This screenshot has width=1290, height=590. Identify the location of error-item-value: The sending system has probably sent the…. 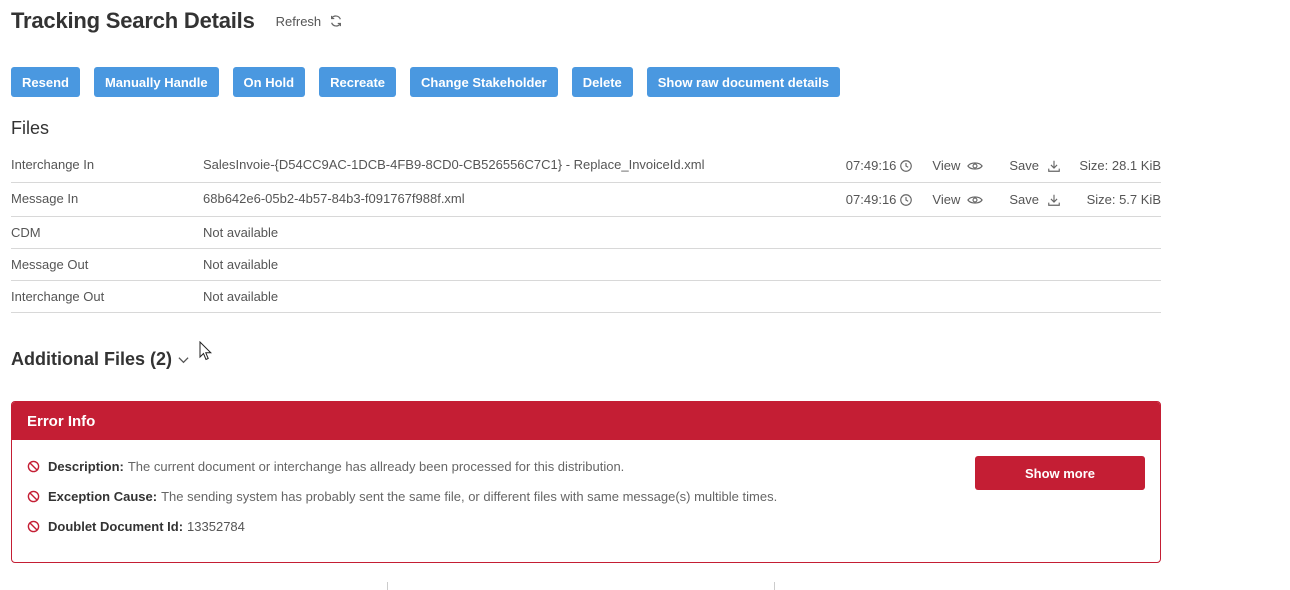
(469, 496).